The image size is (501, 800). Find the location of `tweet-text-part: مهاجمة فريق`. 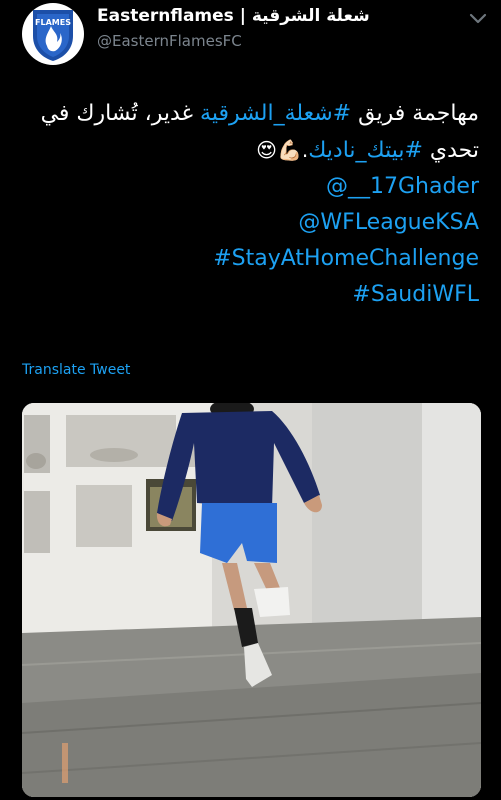

tweet-text-part: مهاجمة فريق is located at coordinates (415, 113).